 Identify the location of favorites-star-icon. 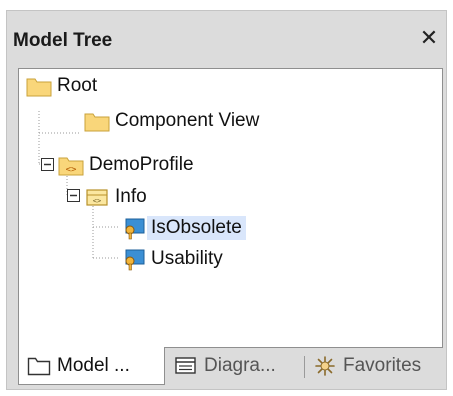
(325, 366).